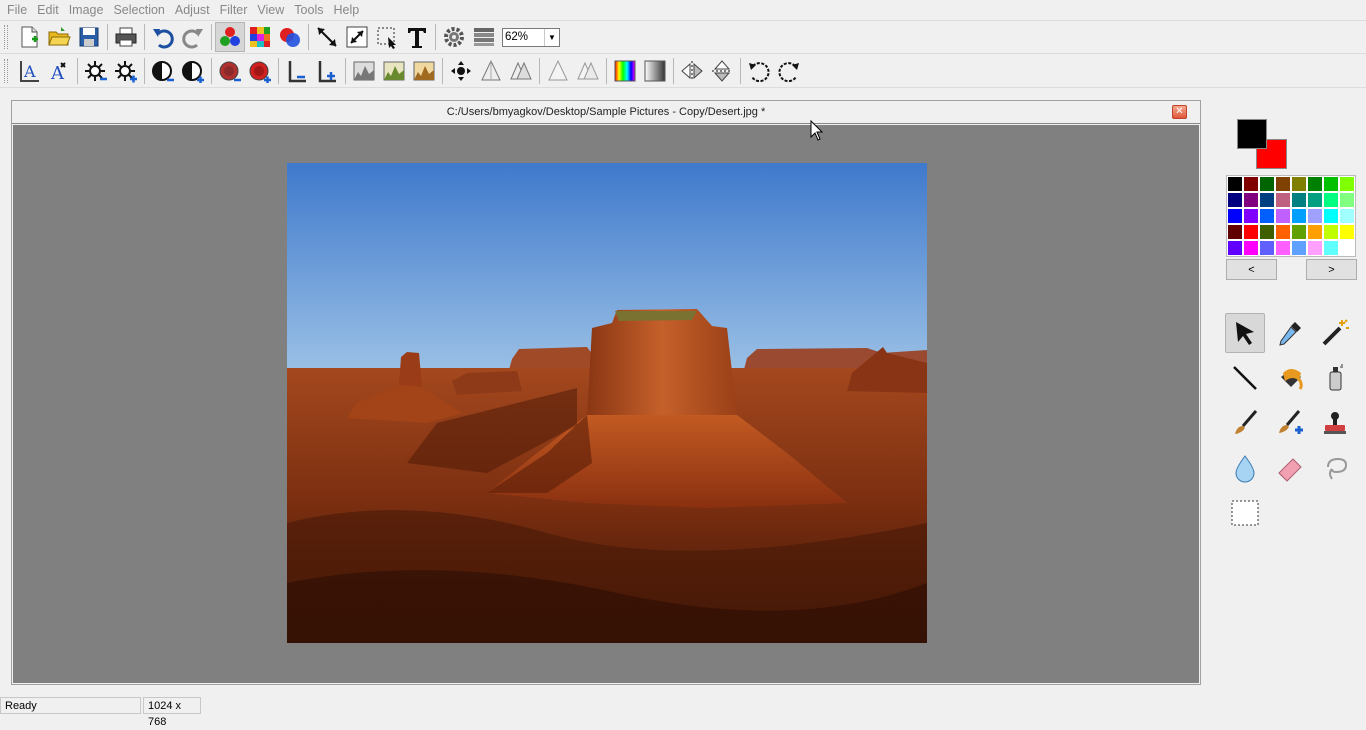  What do you see at coordinates (308, 10) in the screenshot?
I see `menu-tools: Tools` at bounding box center [308, 10].